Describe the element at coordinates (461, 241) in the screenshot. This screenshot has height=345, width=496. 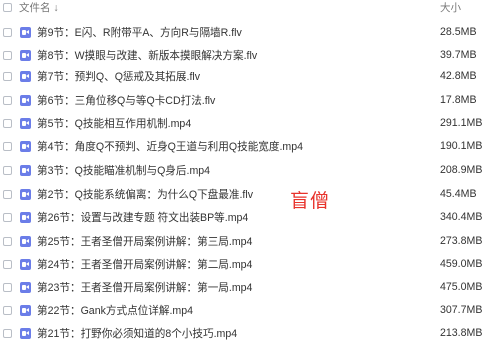
I see `file-size: 273.8MB` at that location.